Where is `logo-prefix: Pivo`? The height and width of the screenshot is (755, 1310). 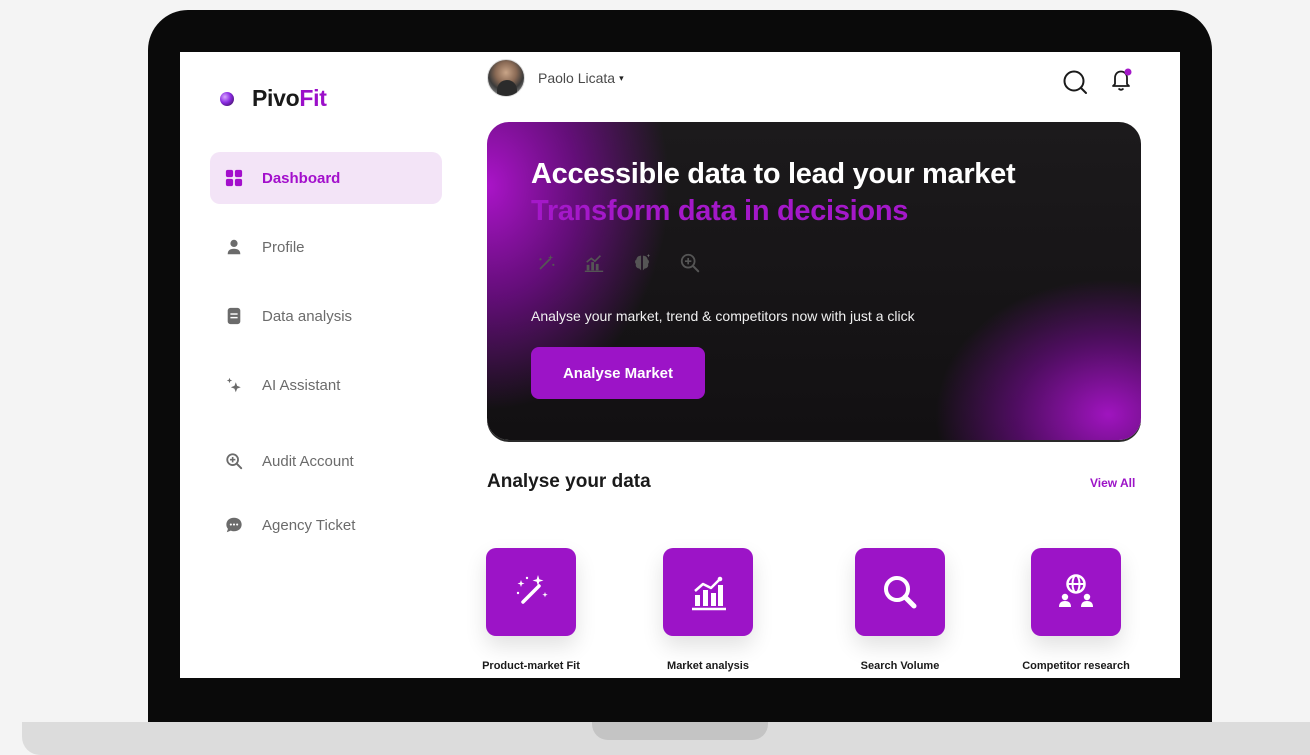
logo-prefix: Pivo is located at coordinates (276, 98).